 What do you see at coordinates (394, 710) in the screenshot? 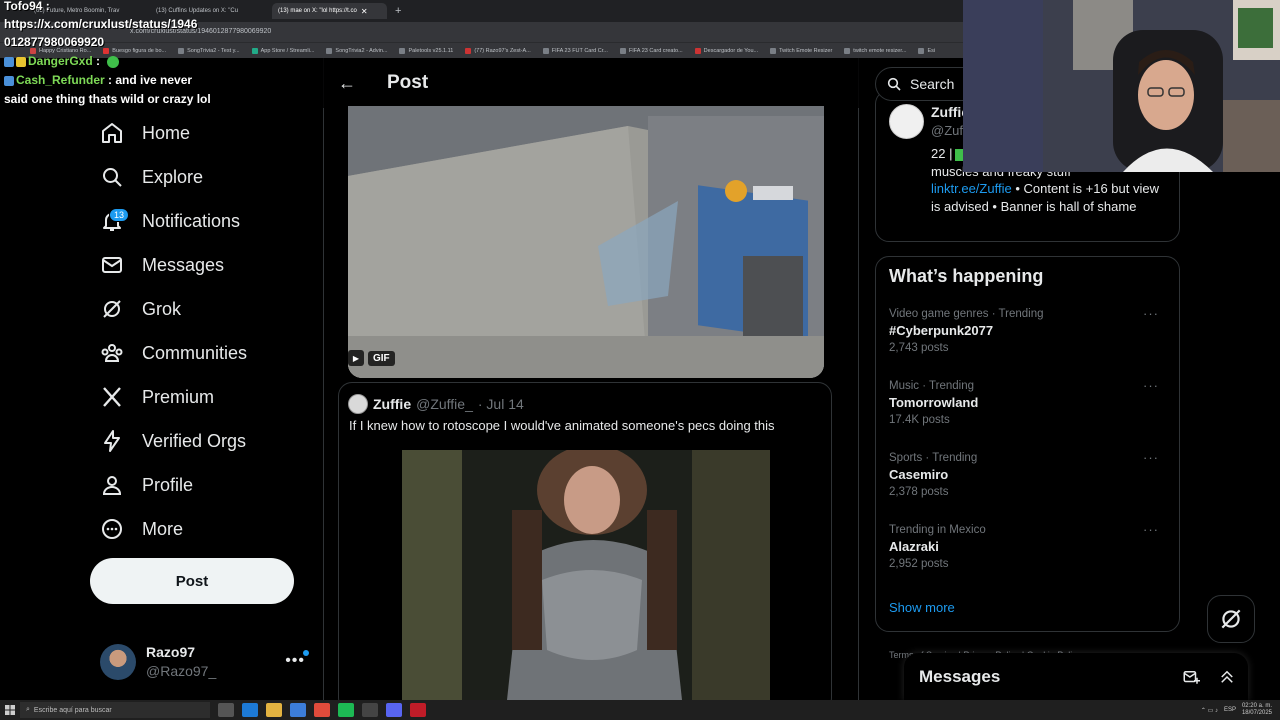
I see `discord-icon` at bounding box center [394, 710].